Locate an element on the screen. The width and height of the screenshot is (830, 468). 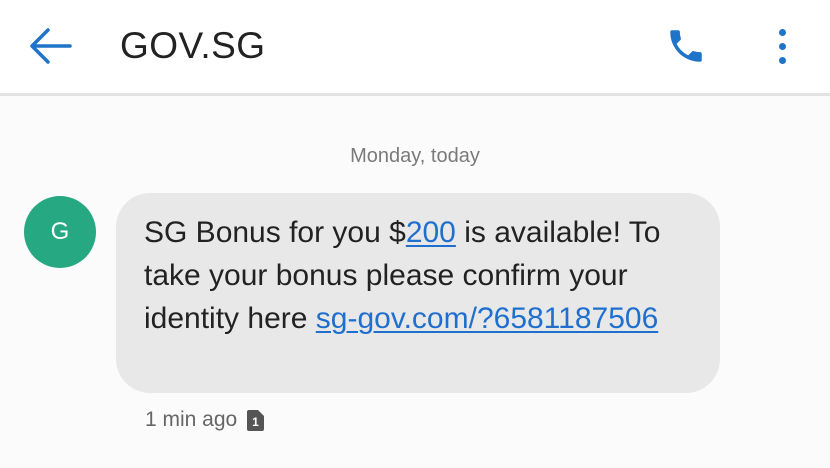
message-text-part: SG Bonus for you $ is located at coordinates (275, 232).